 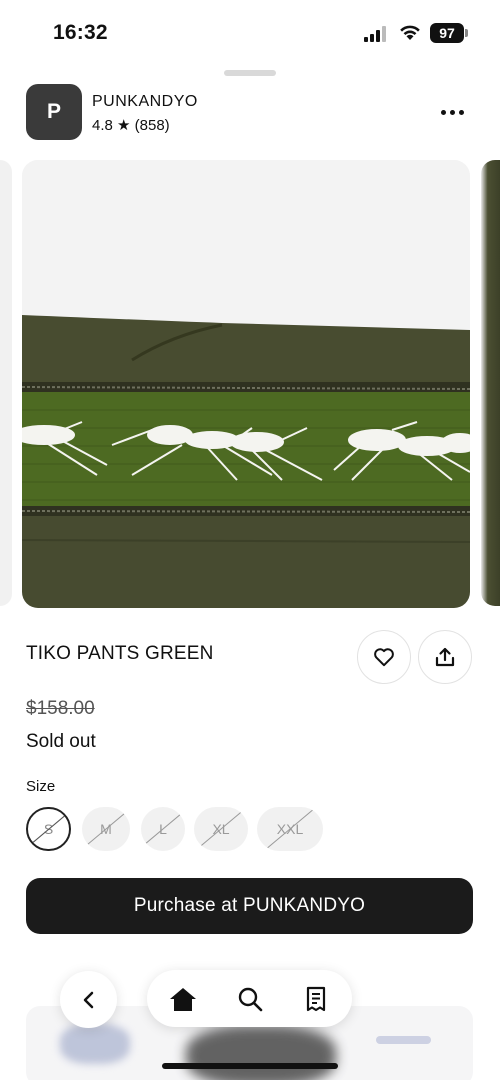 I want to click on size-option-xxl: XXL, so click(x=290, y=829).